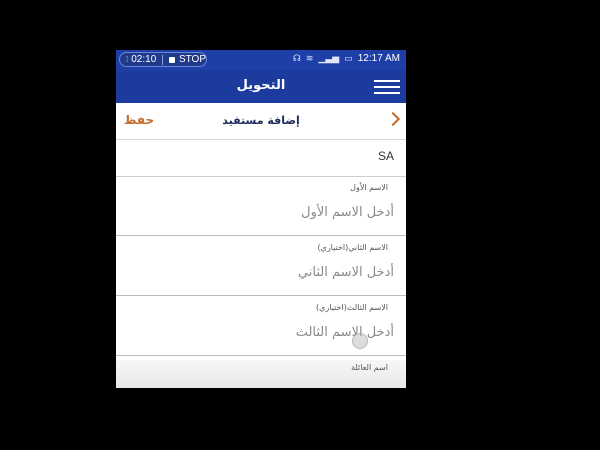  I want to click on touch-indicator-icon, so click(360, 341).